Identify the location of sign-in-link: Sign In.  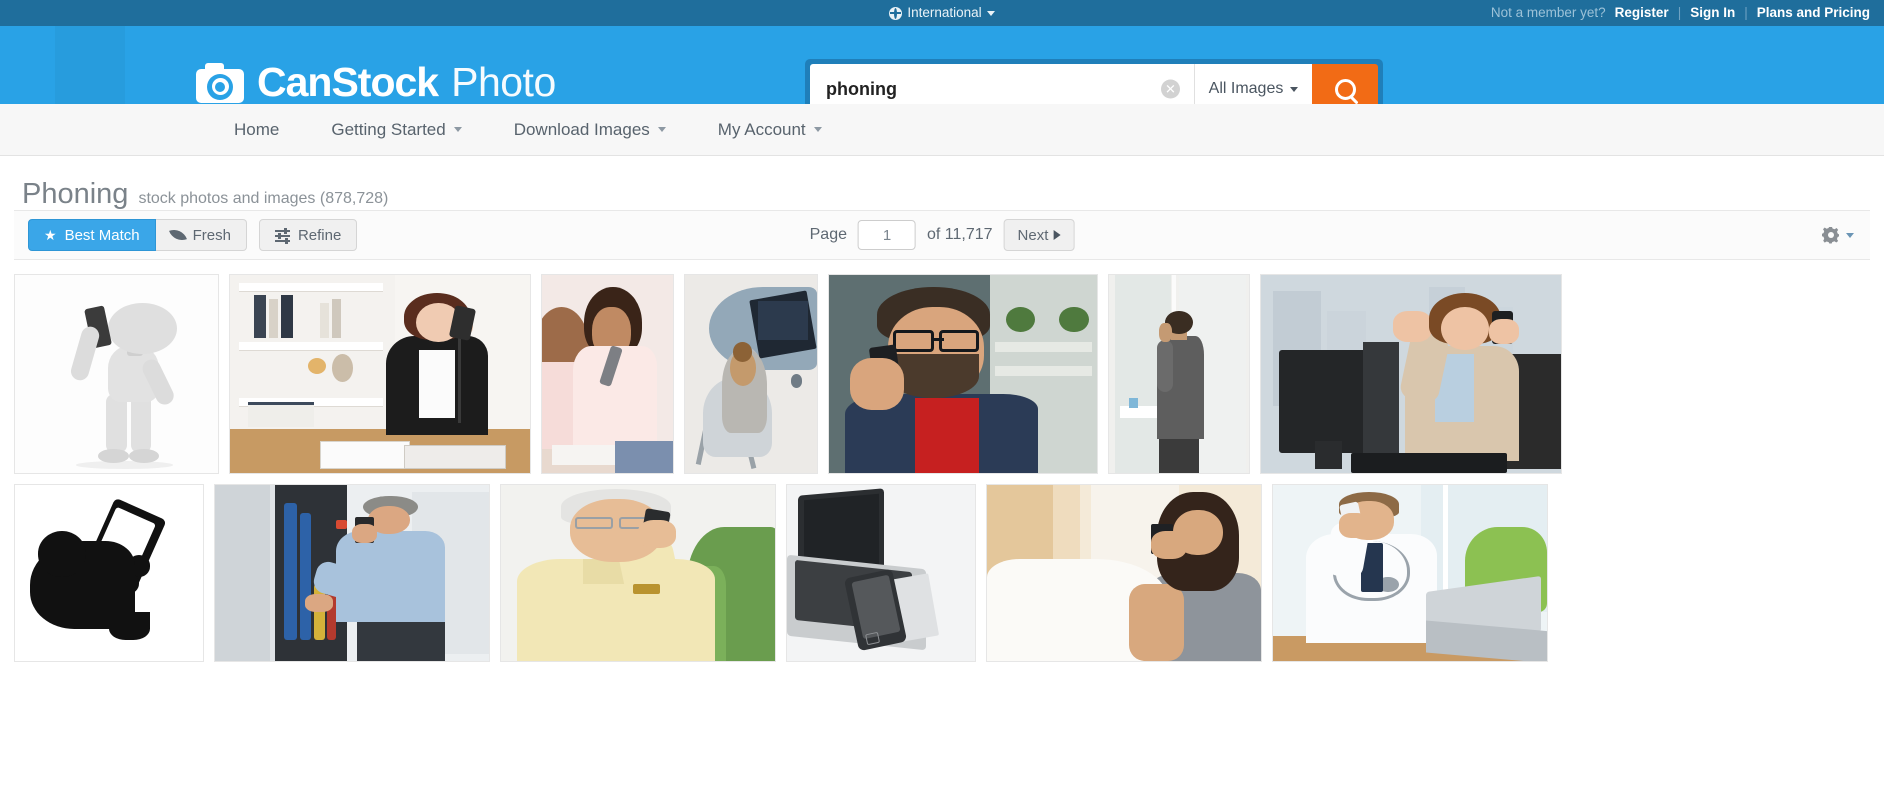
(1712, 13).